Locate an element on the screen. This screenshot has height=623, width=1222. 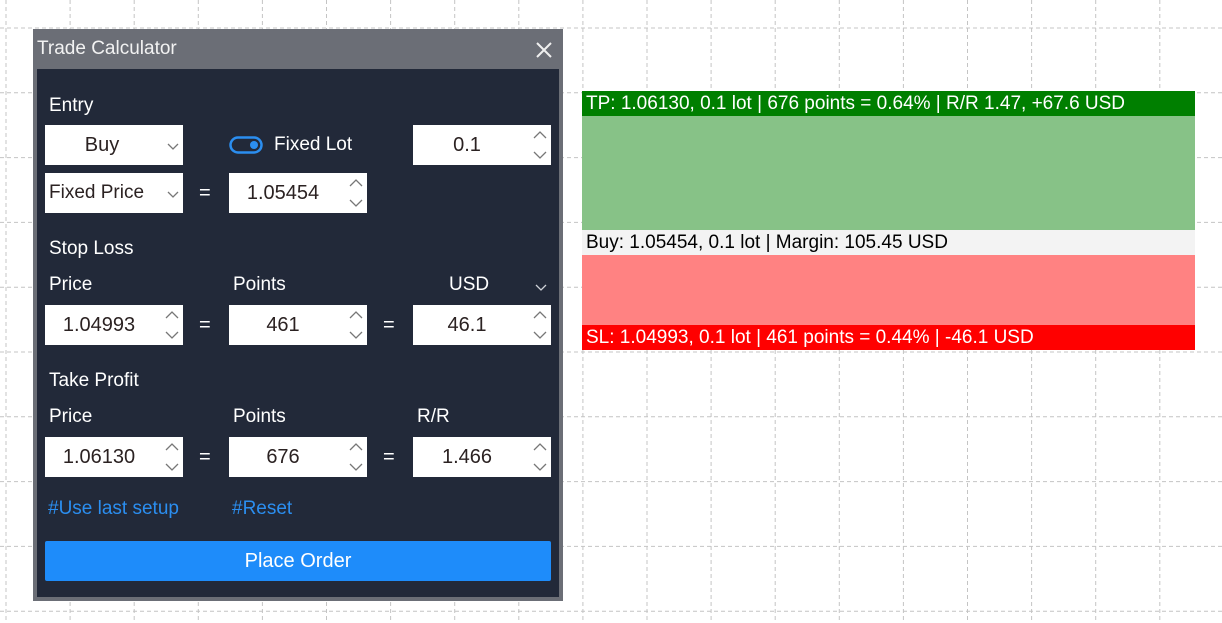
tp-price-label: Price is located at coordinates (71, 416).